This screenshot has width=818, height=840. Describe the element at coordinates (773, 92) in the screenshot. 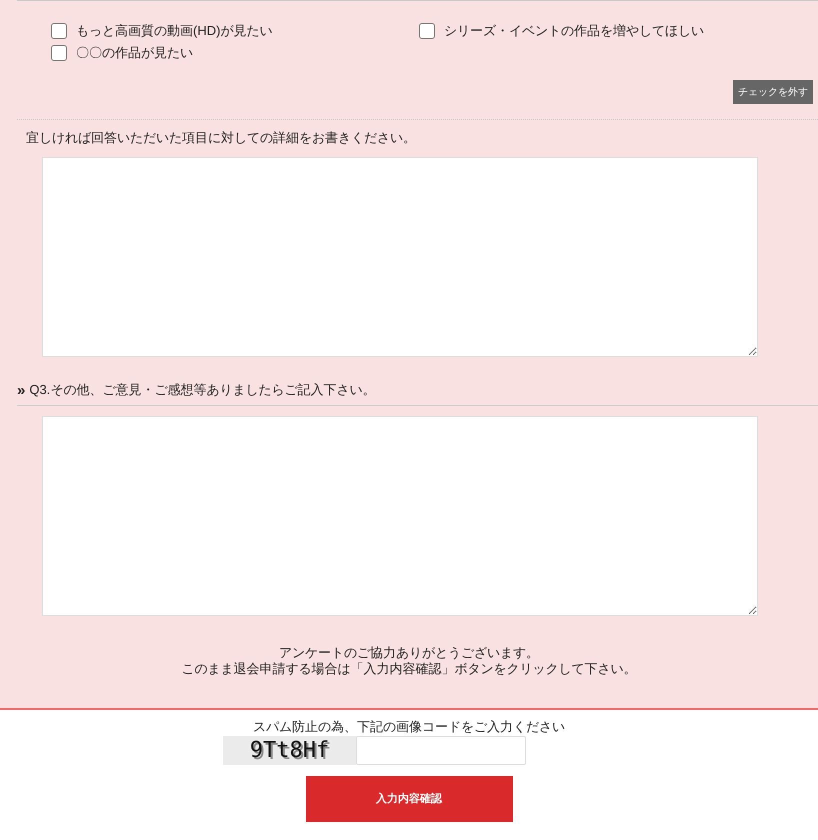

I see `uncheck-button: チェックを外す` at that location.